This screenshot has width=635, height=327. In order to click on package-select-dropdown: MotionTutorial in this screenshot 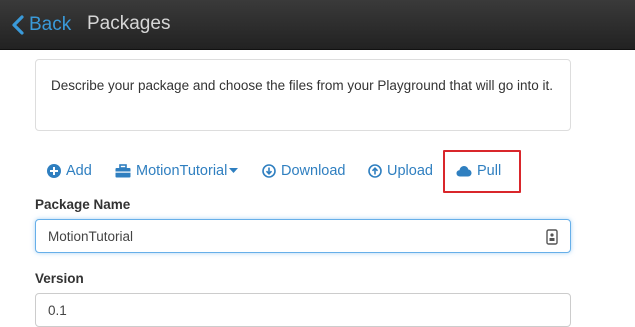, I will do `click(177, 171)`.